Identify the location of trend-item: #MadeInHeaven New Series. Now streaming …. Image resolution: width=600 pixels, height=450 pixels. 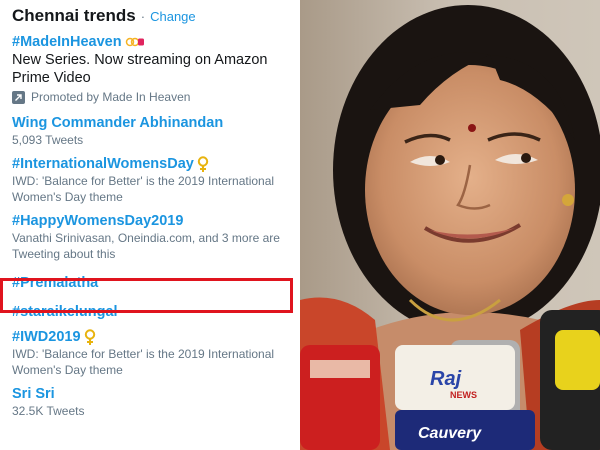
(156, 69).